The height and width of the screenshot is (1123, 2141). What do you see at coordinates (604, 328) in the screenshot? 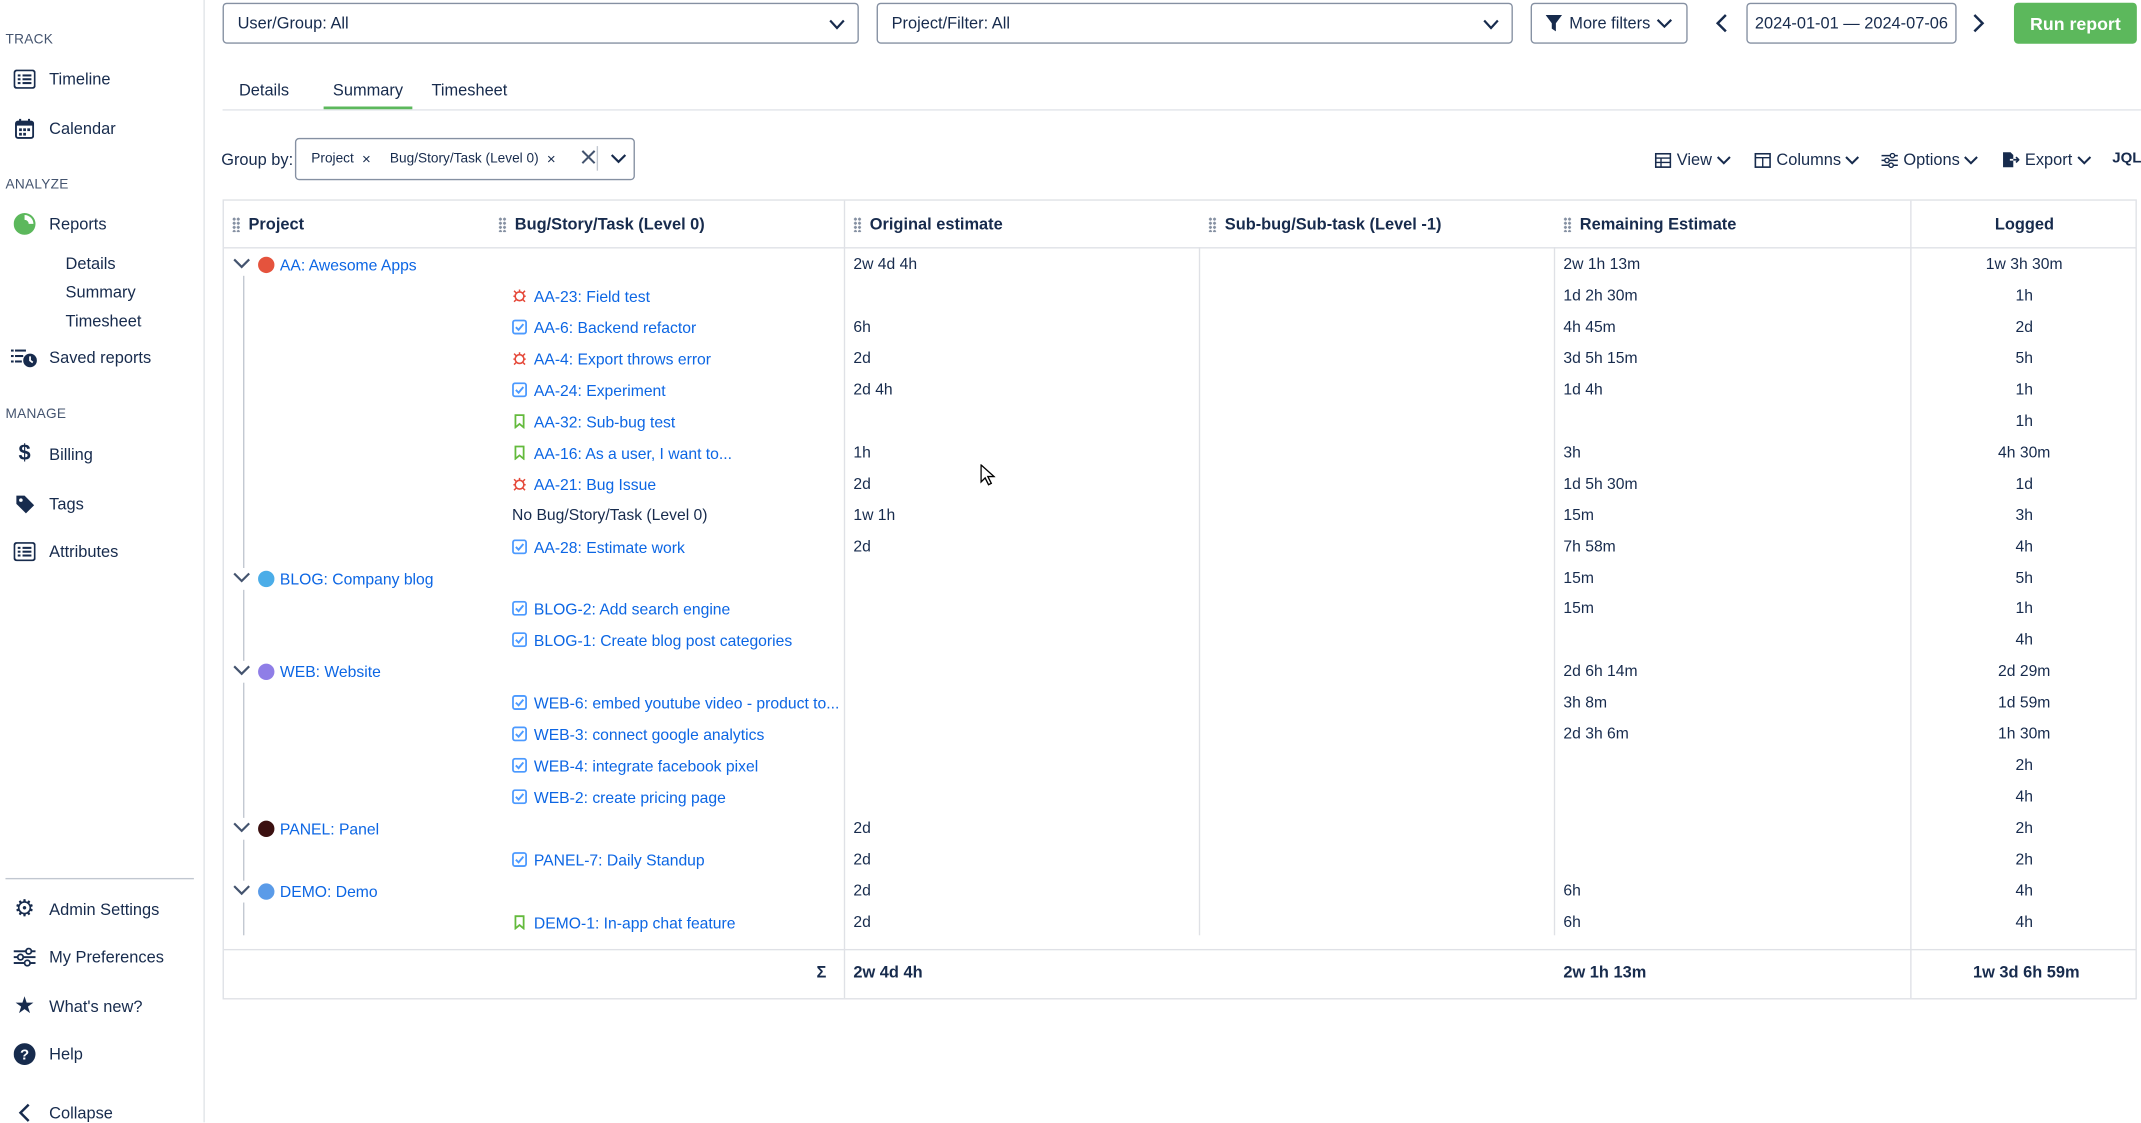
I see `issue-link: AA-6: Backend refactor` at bounding box center [604, 328].